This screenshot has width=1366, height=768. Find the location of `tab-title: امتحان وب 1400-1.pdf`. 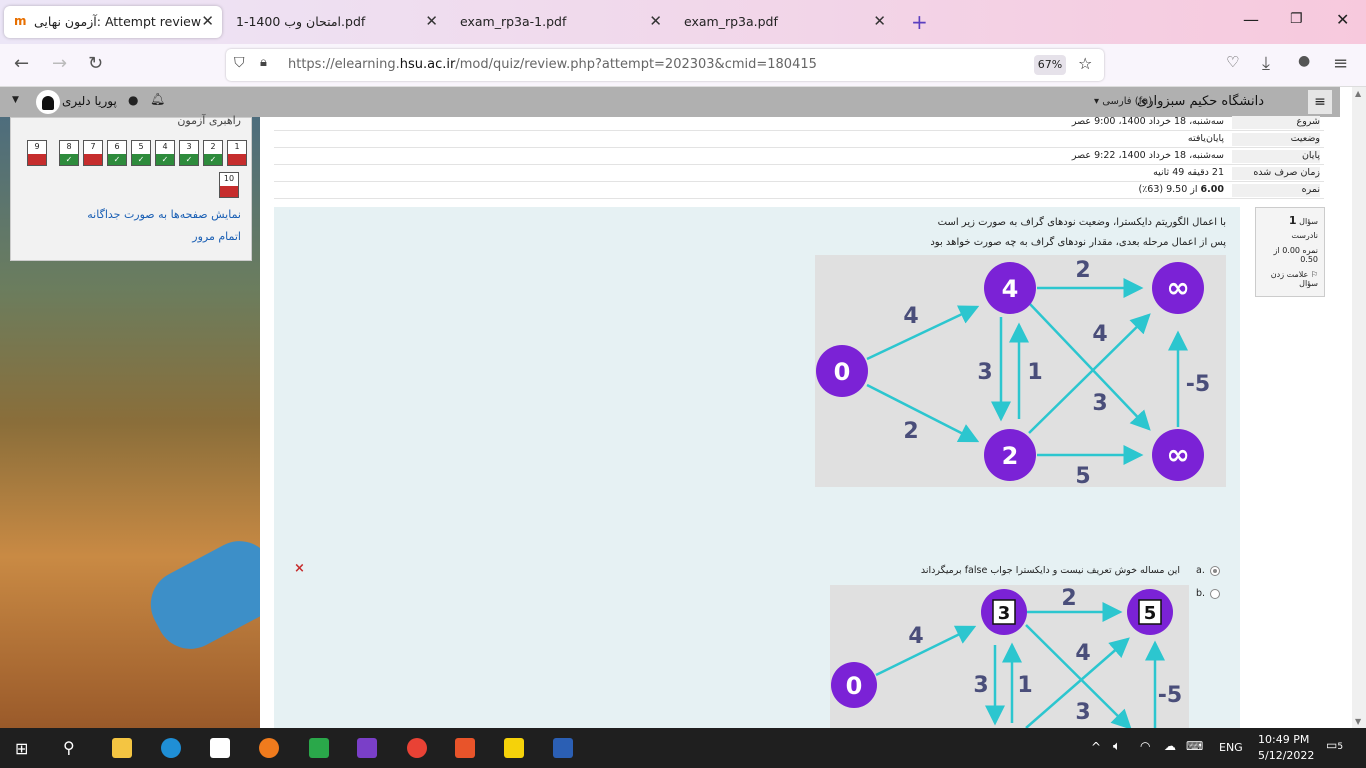

tab-title: امتحان وب 1400-1.pdf is located at coordinates (301, 21).